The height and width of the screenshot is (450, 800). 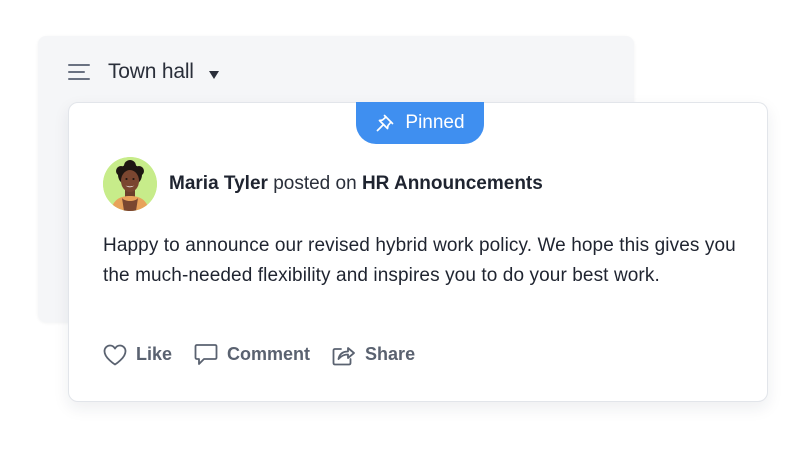 I want to click on post-actions: Like Comment Share, so click(x=259, y=354).